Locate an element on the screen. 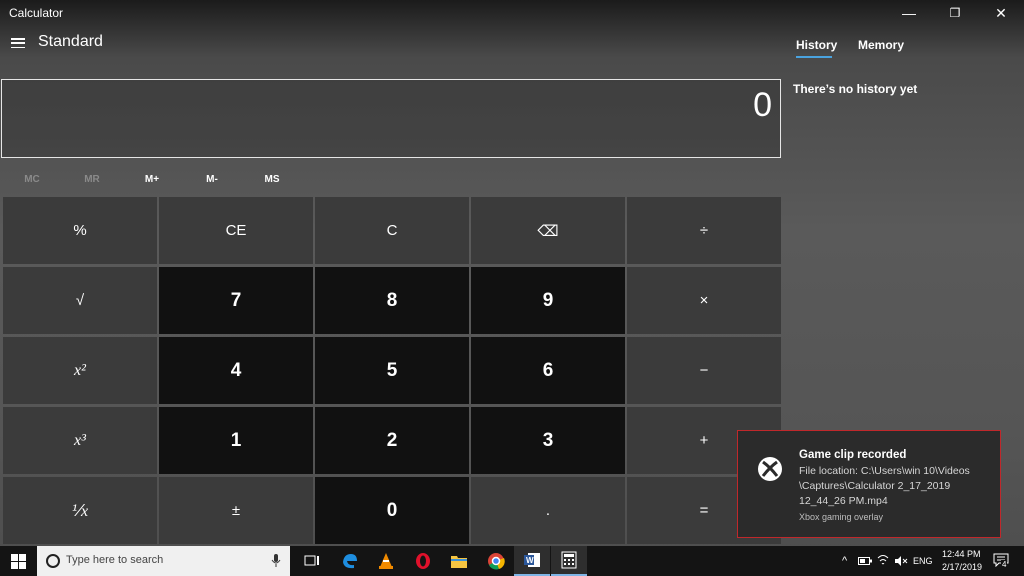 This screenshot has height=576, width=1024. digit-8-key: 8 is located at coordinates (392, 300).